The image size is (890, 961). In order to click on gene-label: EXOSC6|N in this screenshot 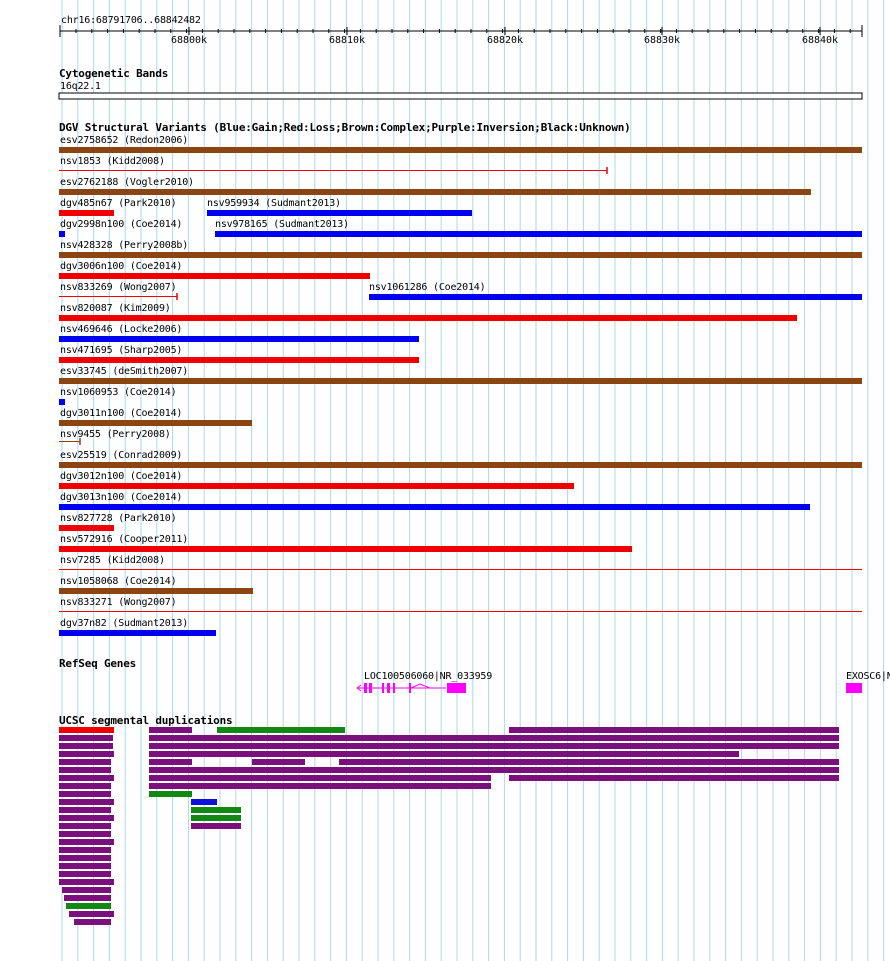, I will do `click(868, 676)`.